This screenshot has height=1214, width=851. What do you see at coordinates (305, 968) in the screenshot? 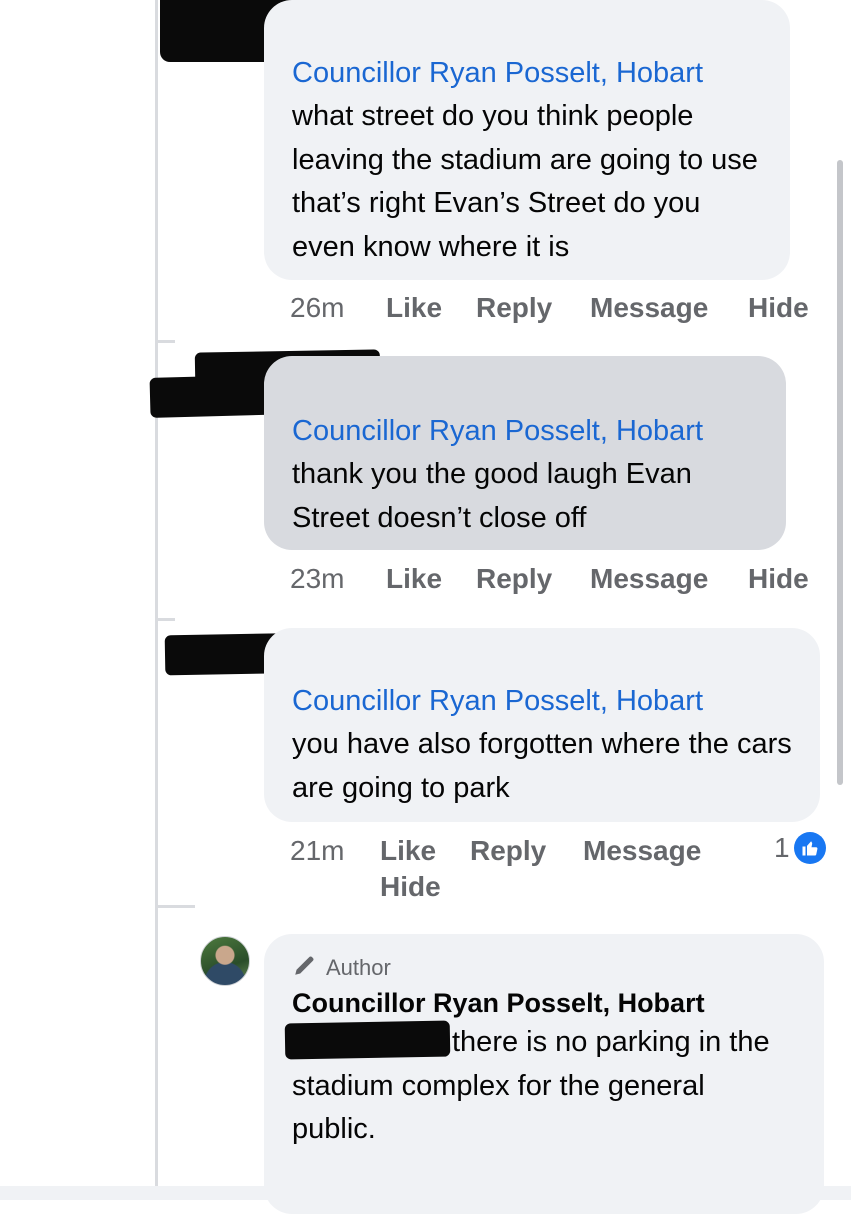
I see `pencil-icon` at bounding box center [305, 968].